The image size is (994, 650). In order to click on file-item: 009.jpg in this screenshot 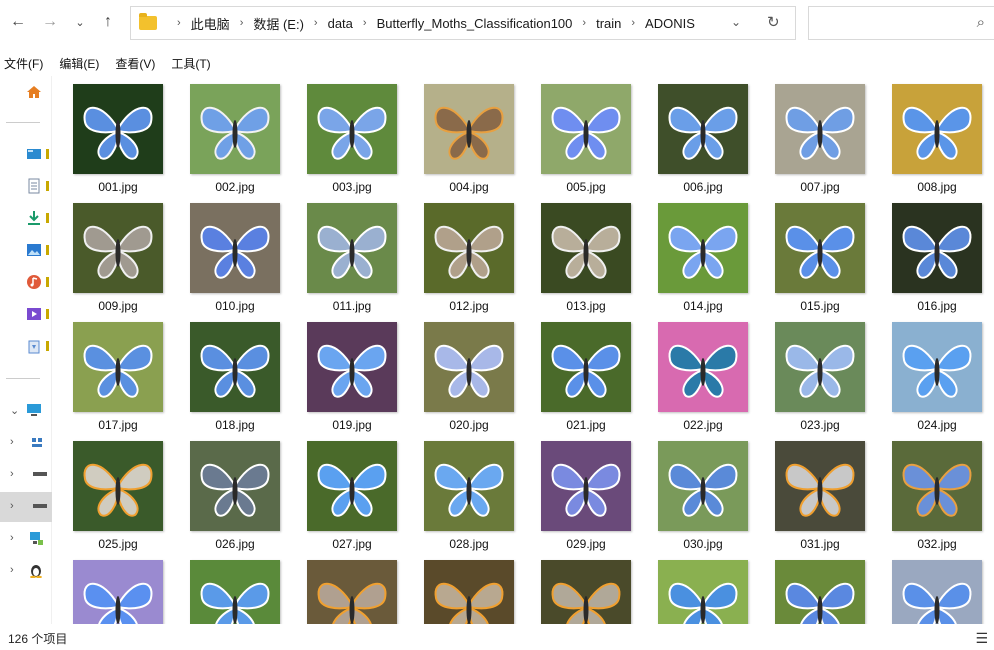, I will do `click(109, 254)`.